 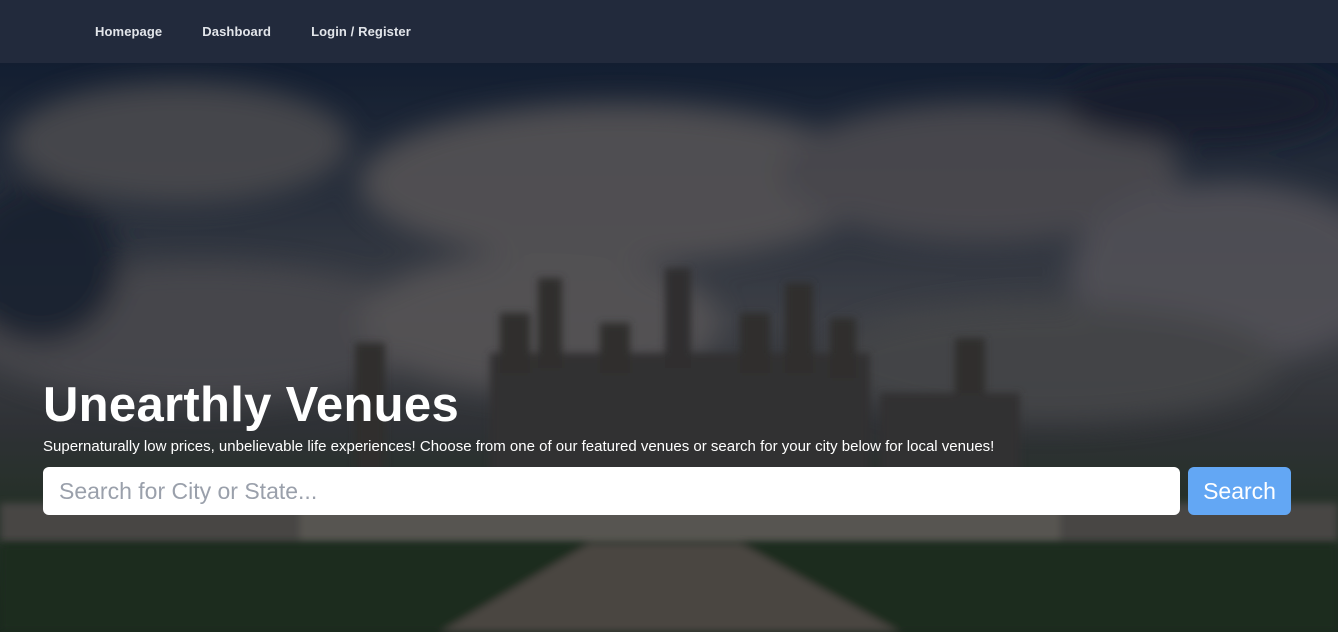 What do you see at coordinates (1239, 491) in the screenshot?
I see `search-button: Search` at bounding box center [1239, 491].